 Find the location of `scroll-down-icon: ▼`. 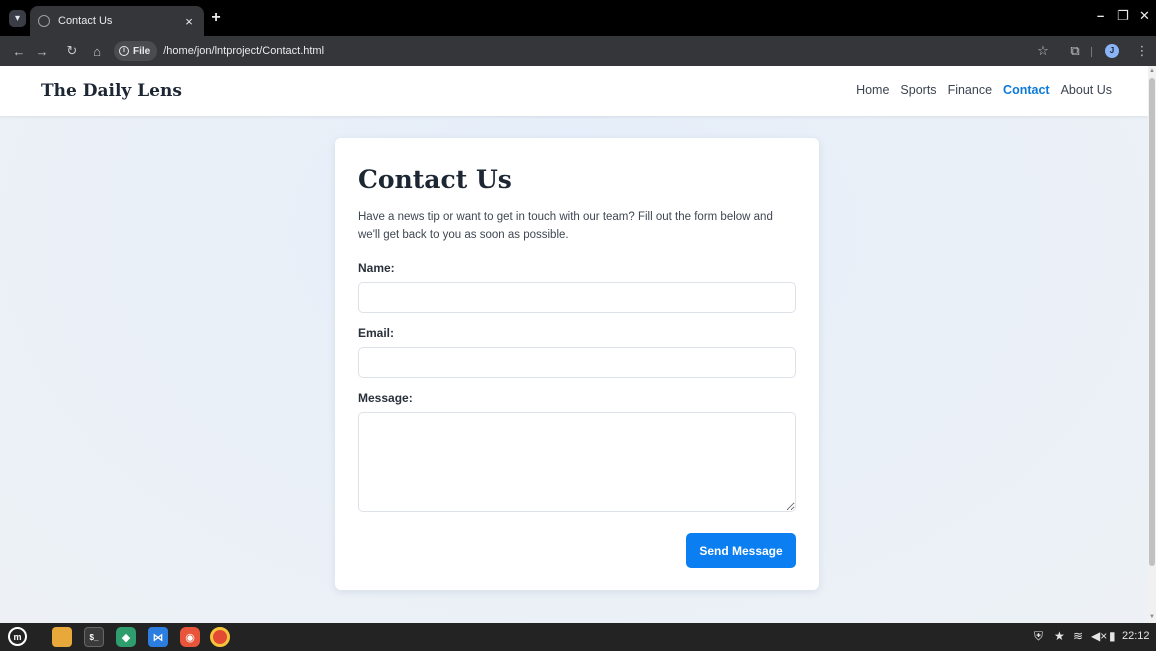

scroll-down-icon: ▼ is located at coordinates (1152, 617).